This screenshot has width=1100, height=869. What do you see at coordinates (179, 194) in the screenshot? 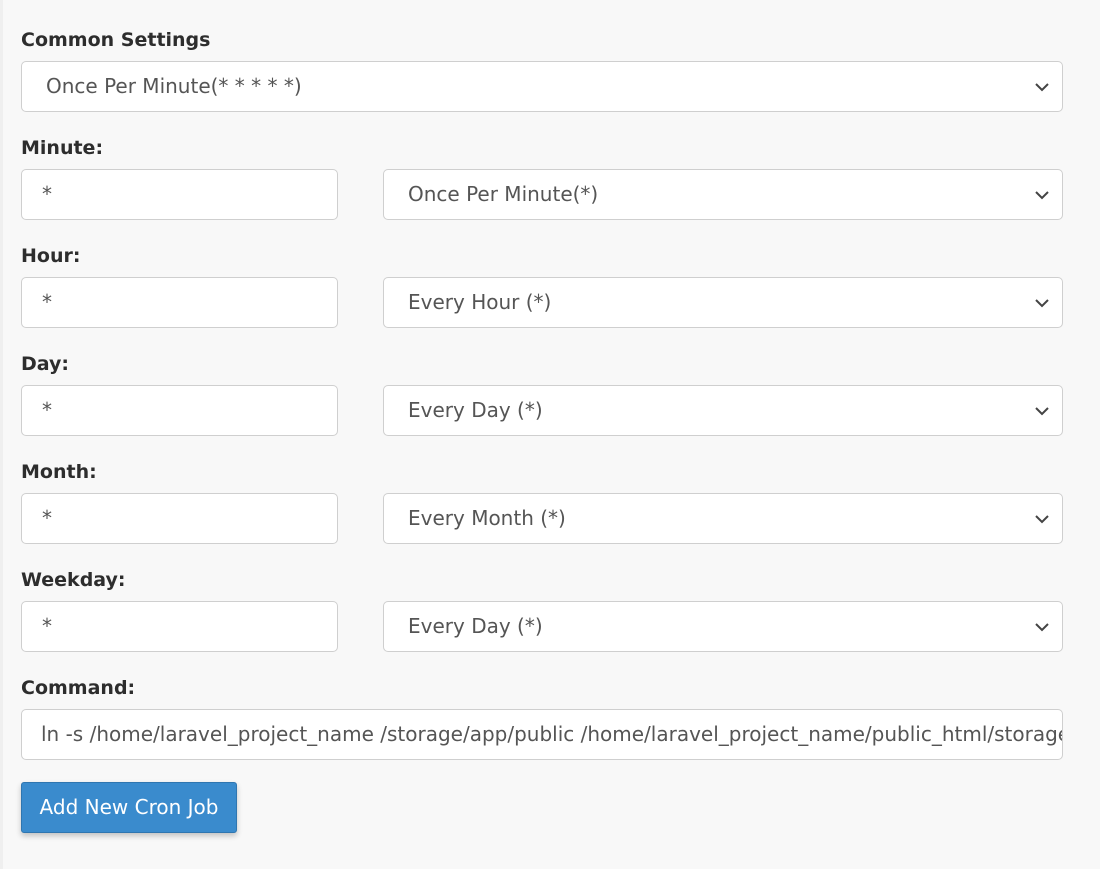
I see `minute-input: *` at bounding box center [179, 194].